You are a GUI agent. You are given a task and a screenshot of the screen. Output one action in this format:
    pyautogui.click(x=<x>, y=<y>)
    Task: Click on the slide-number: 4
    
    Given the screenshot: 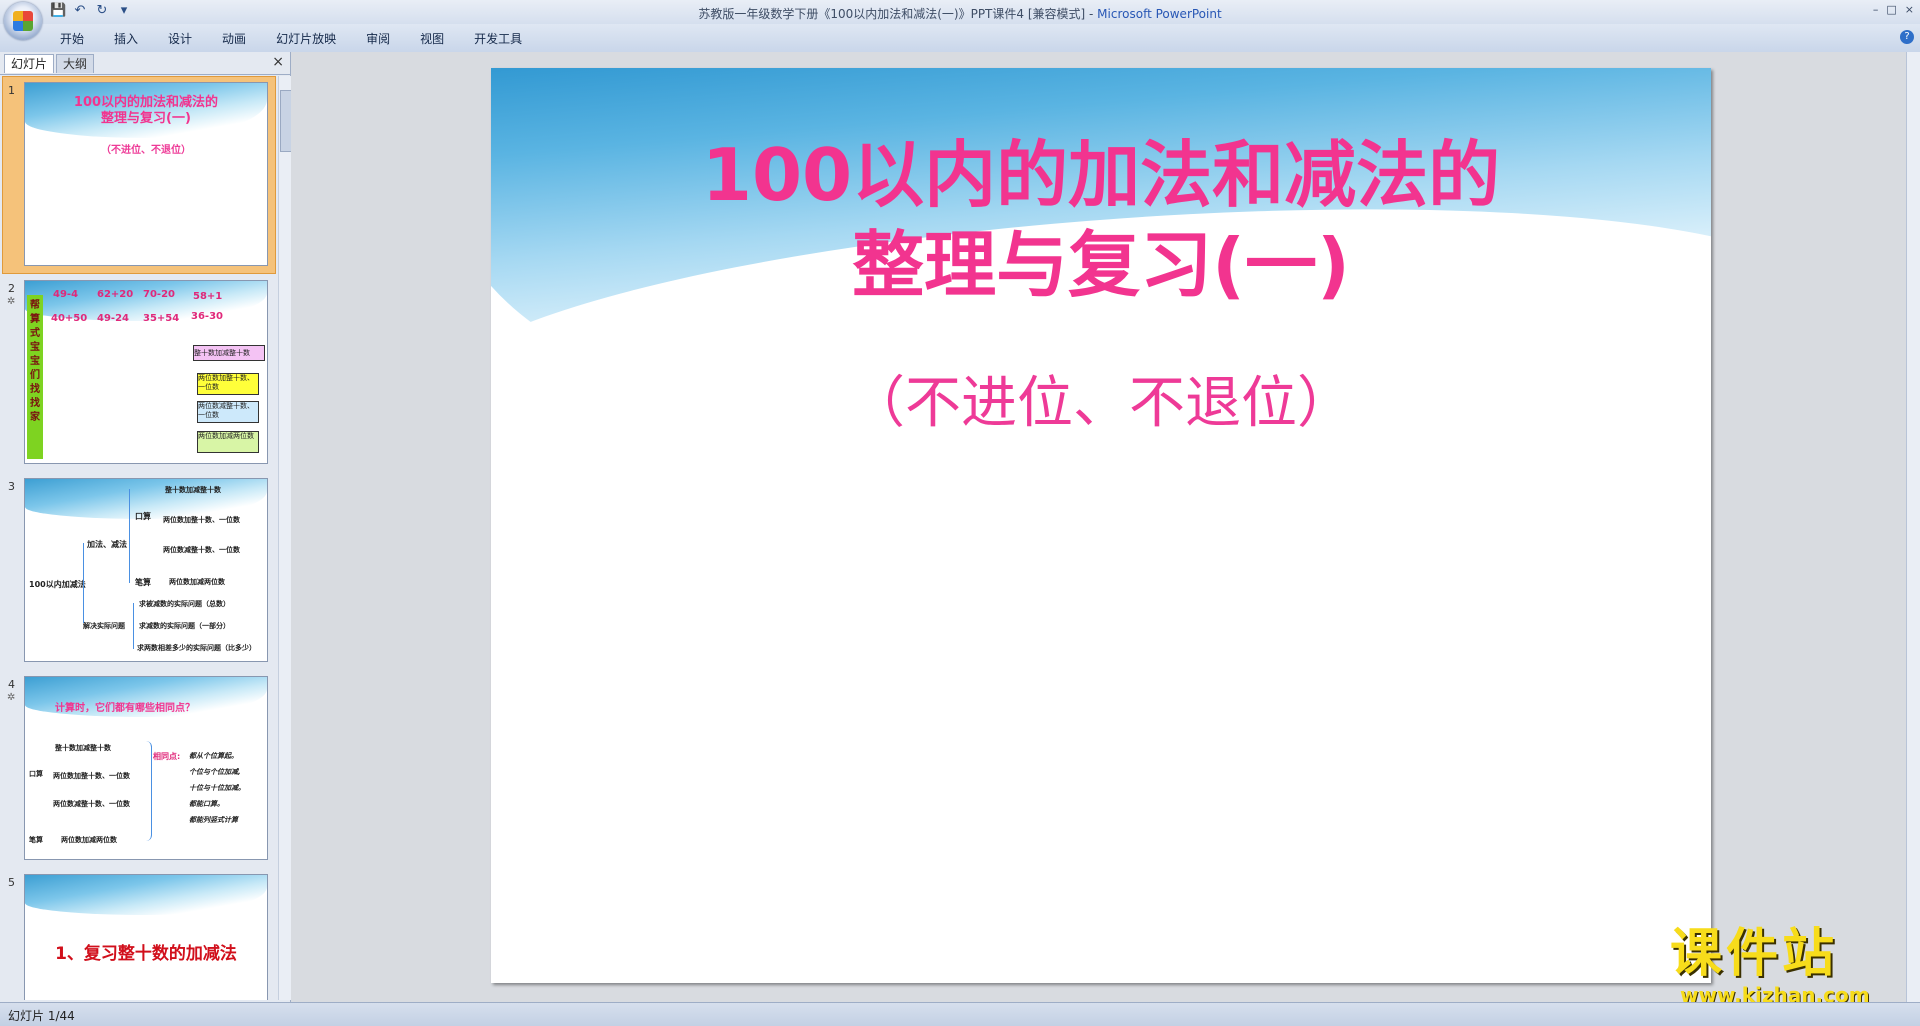 What is the action you would take?
    pyautogui.click(x=11, y=684)
    